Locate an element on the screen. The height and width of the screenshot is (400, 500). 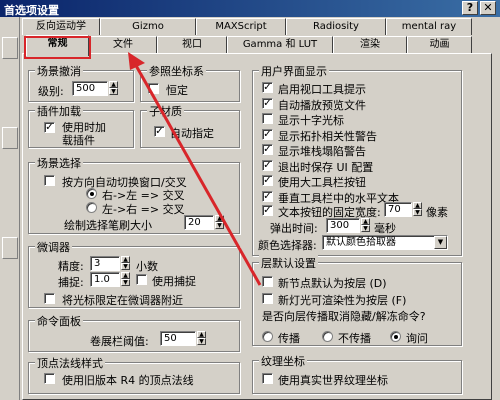
title-bar: 首选项设置 ? ✕ is located at coordinates (250, 8).